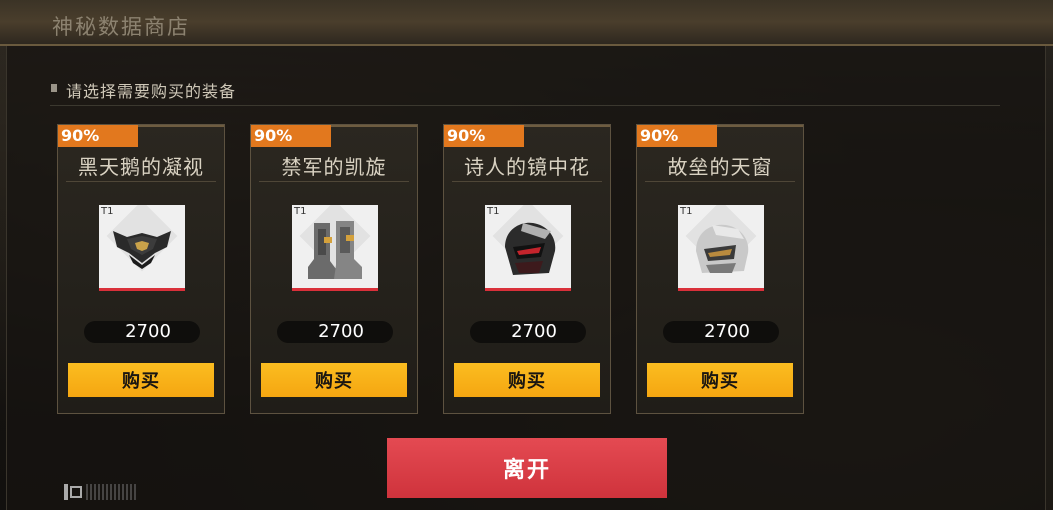 This screenshot has width=1053, height=510. Describe the element at coordinates (525, 92) in the screenshot. I see `section-header: 请选择需要购买的装备` at that location.